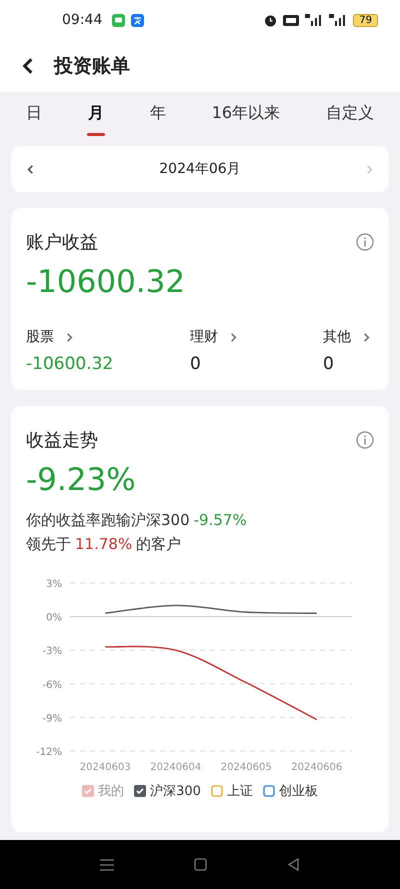 Image resolution: width=400 pixels, height=889 pixels. I want to click on period-tab: 日, so click(34, 115).